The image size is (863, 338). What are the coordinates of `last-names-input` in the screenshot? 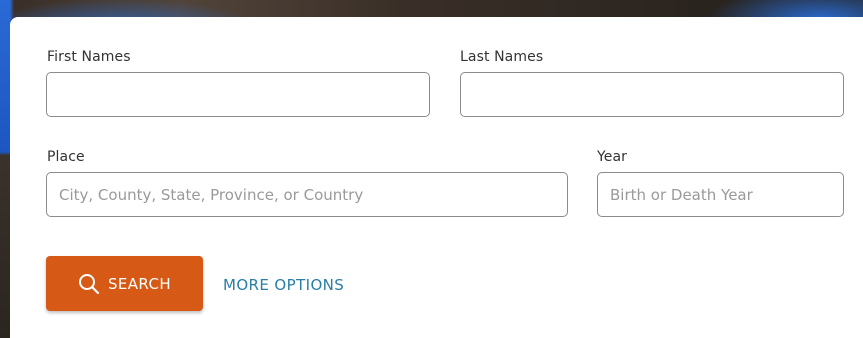 It's located at (652, 94).